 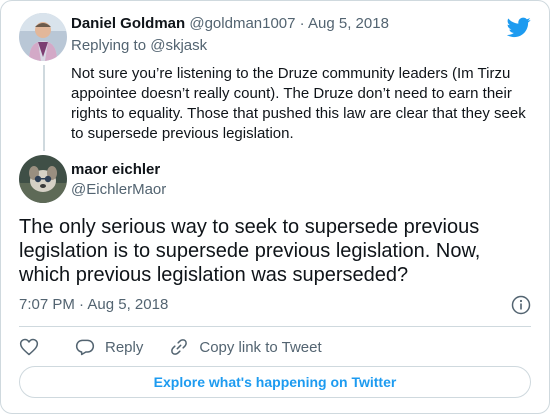 What do you see at coordinates (178, 45) in the screenshot?
I see `replying-handle: @skjask` at bounding box center [178, 45].